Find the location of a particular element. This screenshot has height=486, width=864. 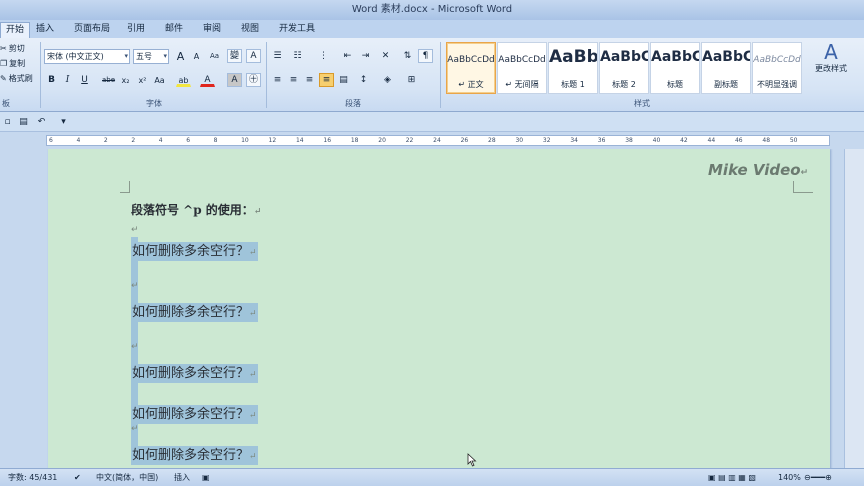

borders-button: ⊞ is located at coordinates (411, 80).